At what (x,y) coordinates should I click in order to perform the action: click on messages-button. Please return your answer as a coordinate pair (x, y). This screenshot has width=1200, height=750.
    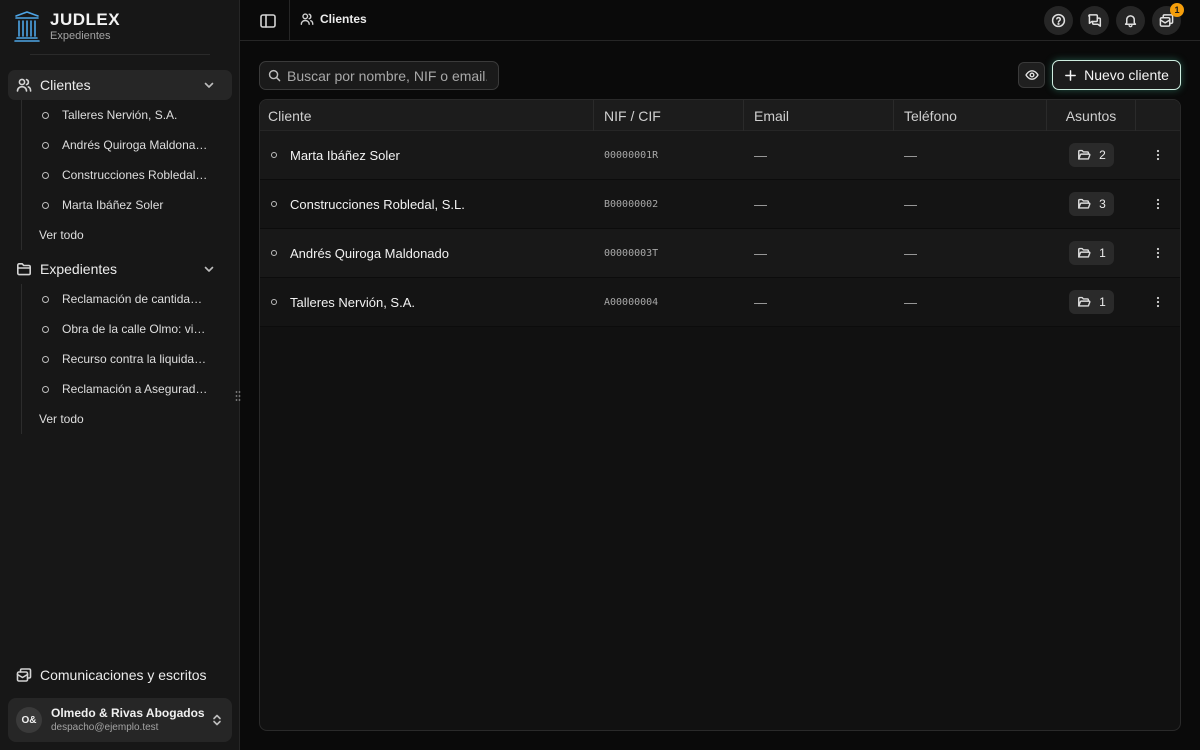
    Looking at the image, I should click on (1094, 20).